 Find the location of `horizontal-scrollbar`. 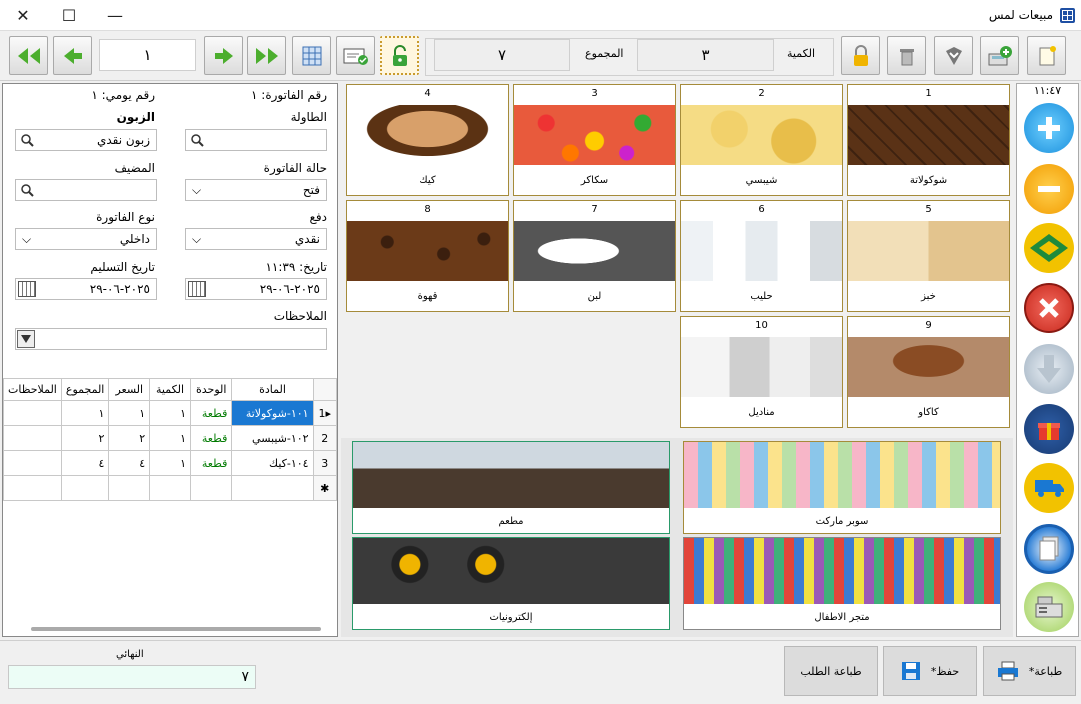

horizontal-scrollbar is located at coordinates (176, 629).